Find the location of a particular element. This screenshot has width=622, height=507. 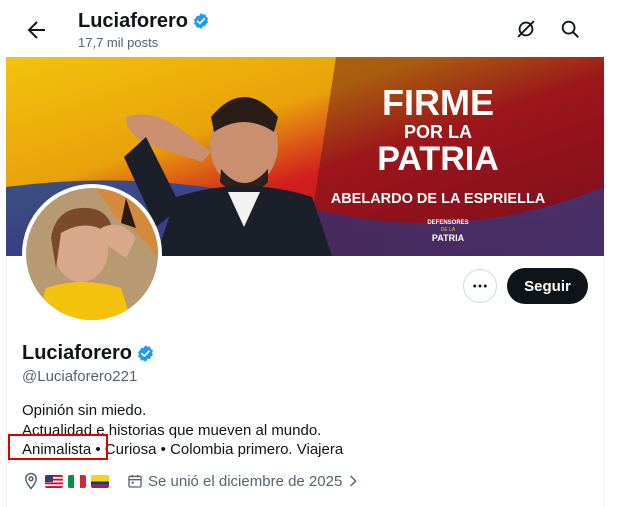

banner-headline-2: POR LA is located at coordinates (438, 132).